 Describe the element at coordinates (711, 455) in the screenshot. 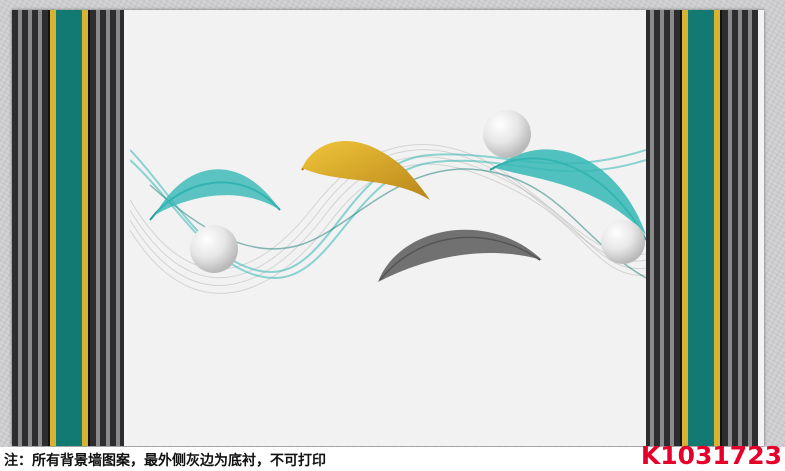

I see `product-code: K1031723` at that location.